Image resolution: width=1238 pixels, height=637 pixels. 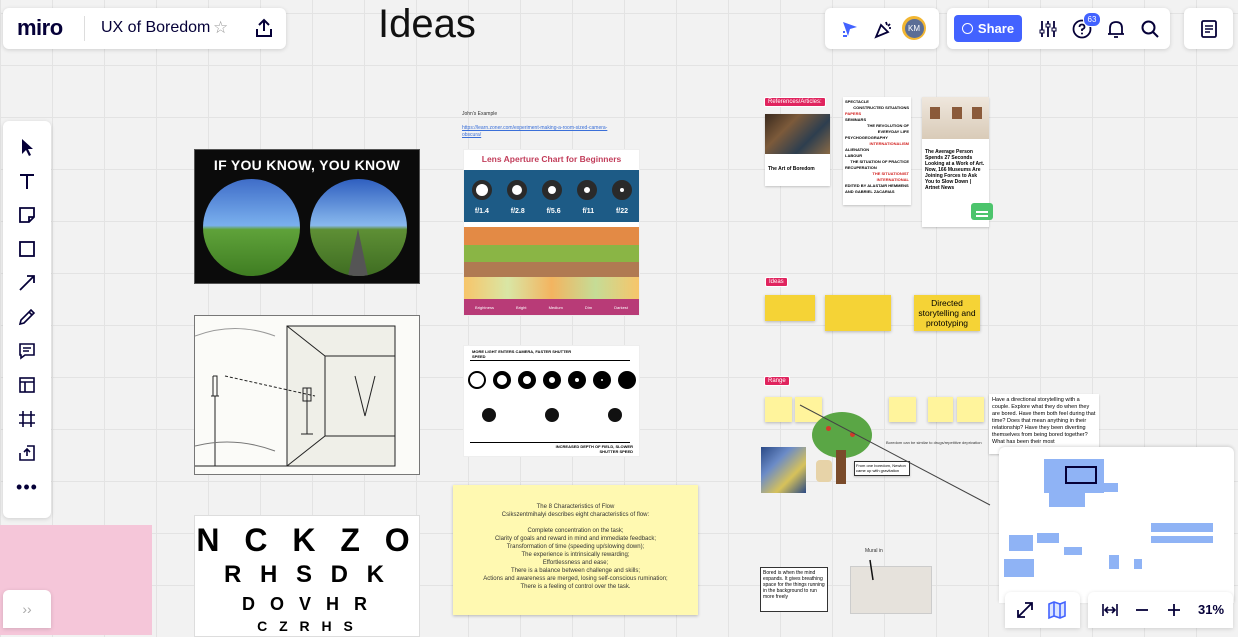 What do you see at coordinates (155, 28) in the screenshot?
I see `board-name: UX of Boredom` at bounding box center [155, 28].